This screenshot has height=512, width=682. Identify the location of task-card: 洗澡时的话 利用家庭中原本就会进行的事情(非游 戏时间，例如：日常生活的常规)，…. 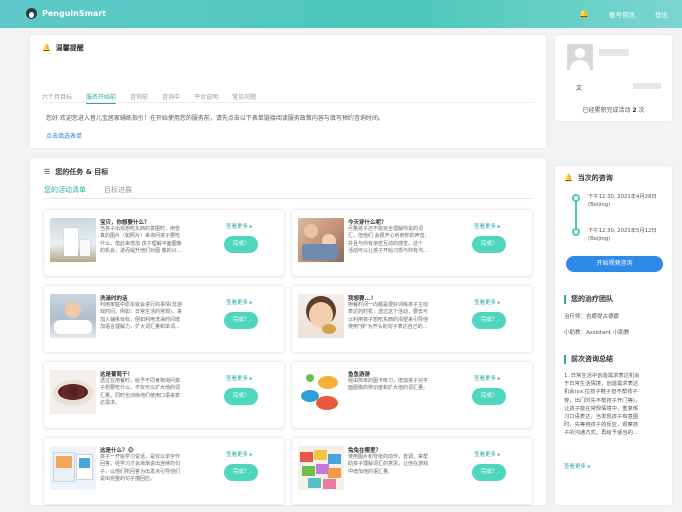
(164, 319).